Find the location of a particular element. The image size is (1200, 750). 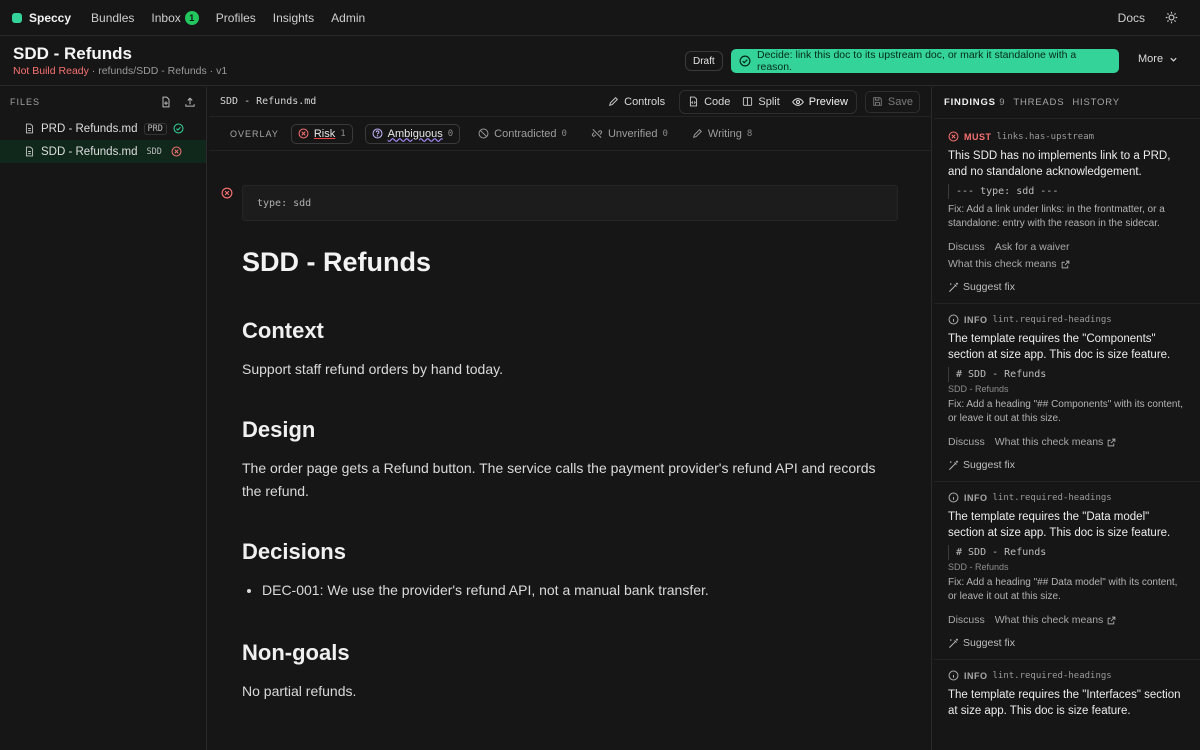

nav-inbox-label: Inbox is located at coordinates (166, 17).